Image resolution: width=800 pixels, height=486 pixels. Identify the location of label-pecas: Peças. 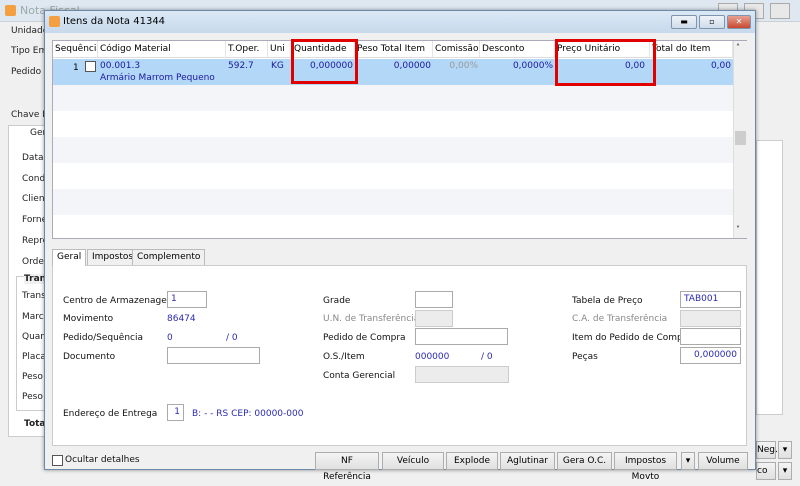
(585, 357).